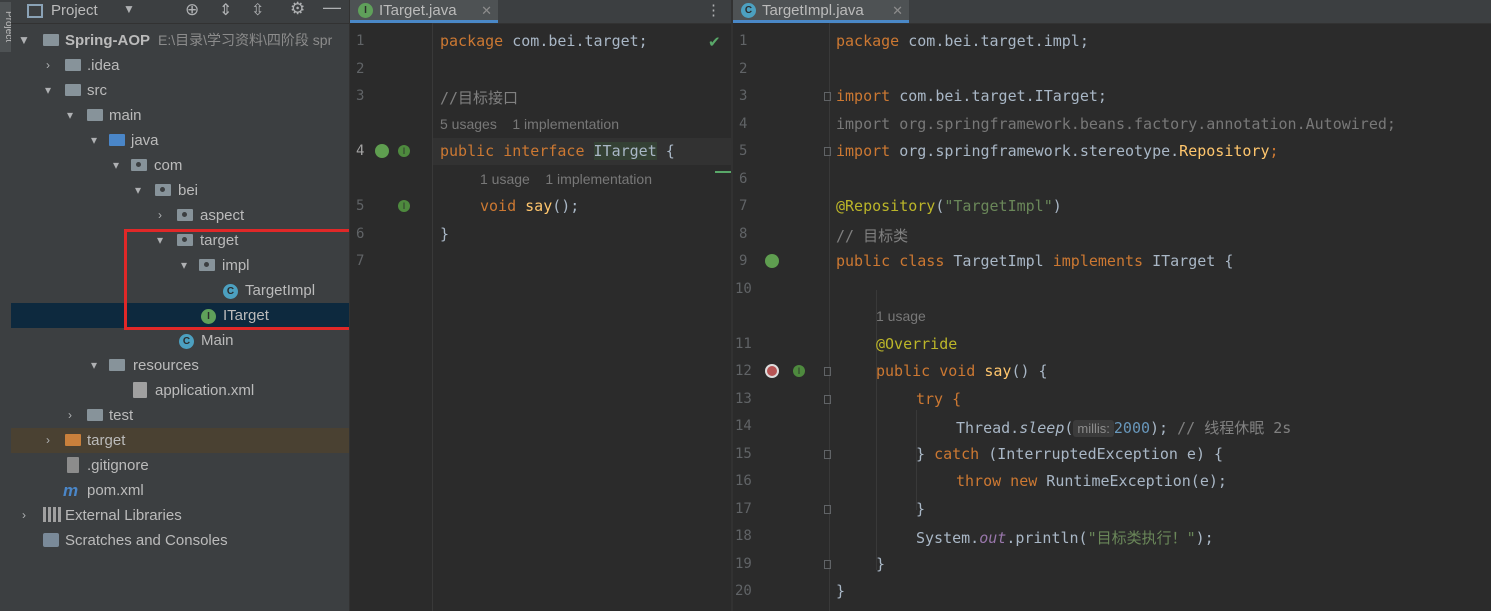 This screenshot has width=1491, height=611. Describe the element at coordinates (926, 371) in the screenshot. I see `keyword: public void` at that location.